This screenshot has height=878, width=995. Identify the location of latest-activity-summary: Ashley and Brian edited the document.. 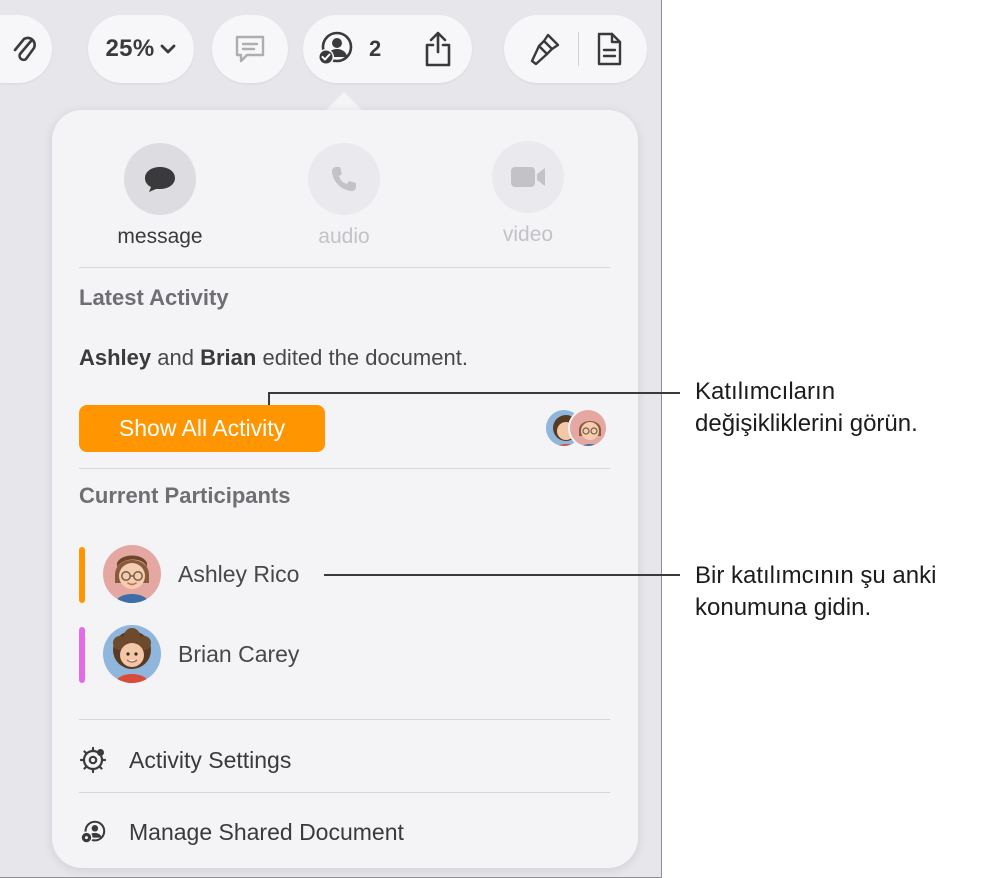
(273, 358).